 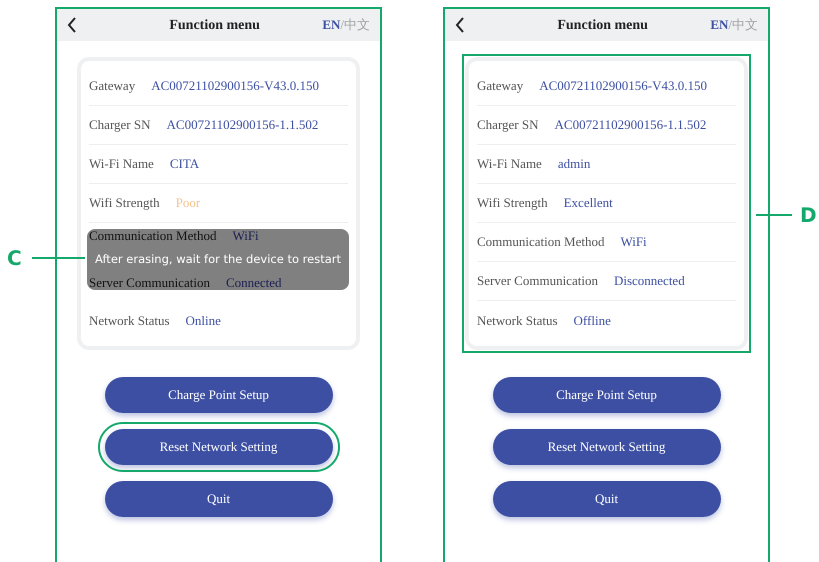 I want to click on info-value: Online, so click(x=203, y=321).